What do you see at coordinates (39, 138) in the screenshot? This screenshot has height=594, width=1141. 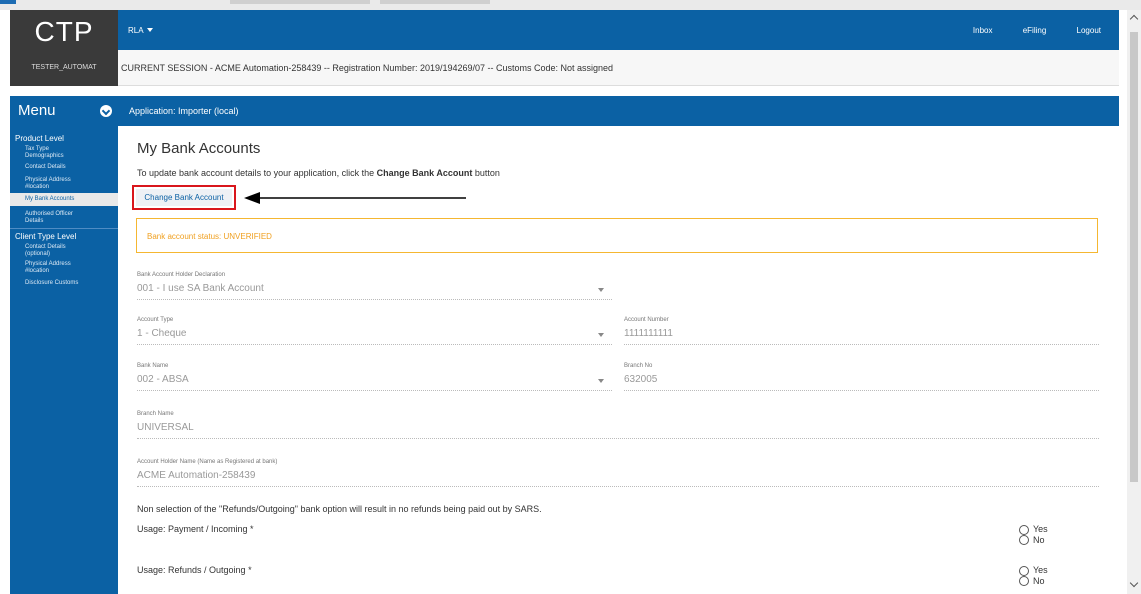 I see `sidebar-section-product-level: Product Level` at bounding box center [39, 138].